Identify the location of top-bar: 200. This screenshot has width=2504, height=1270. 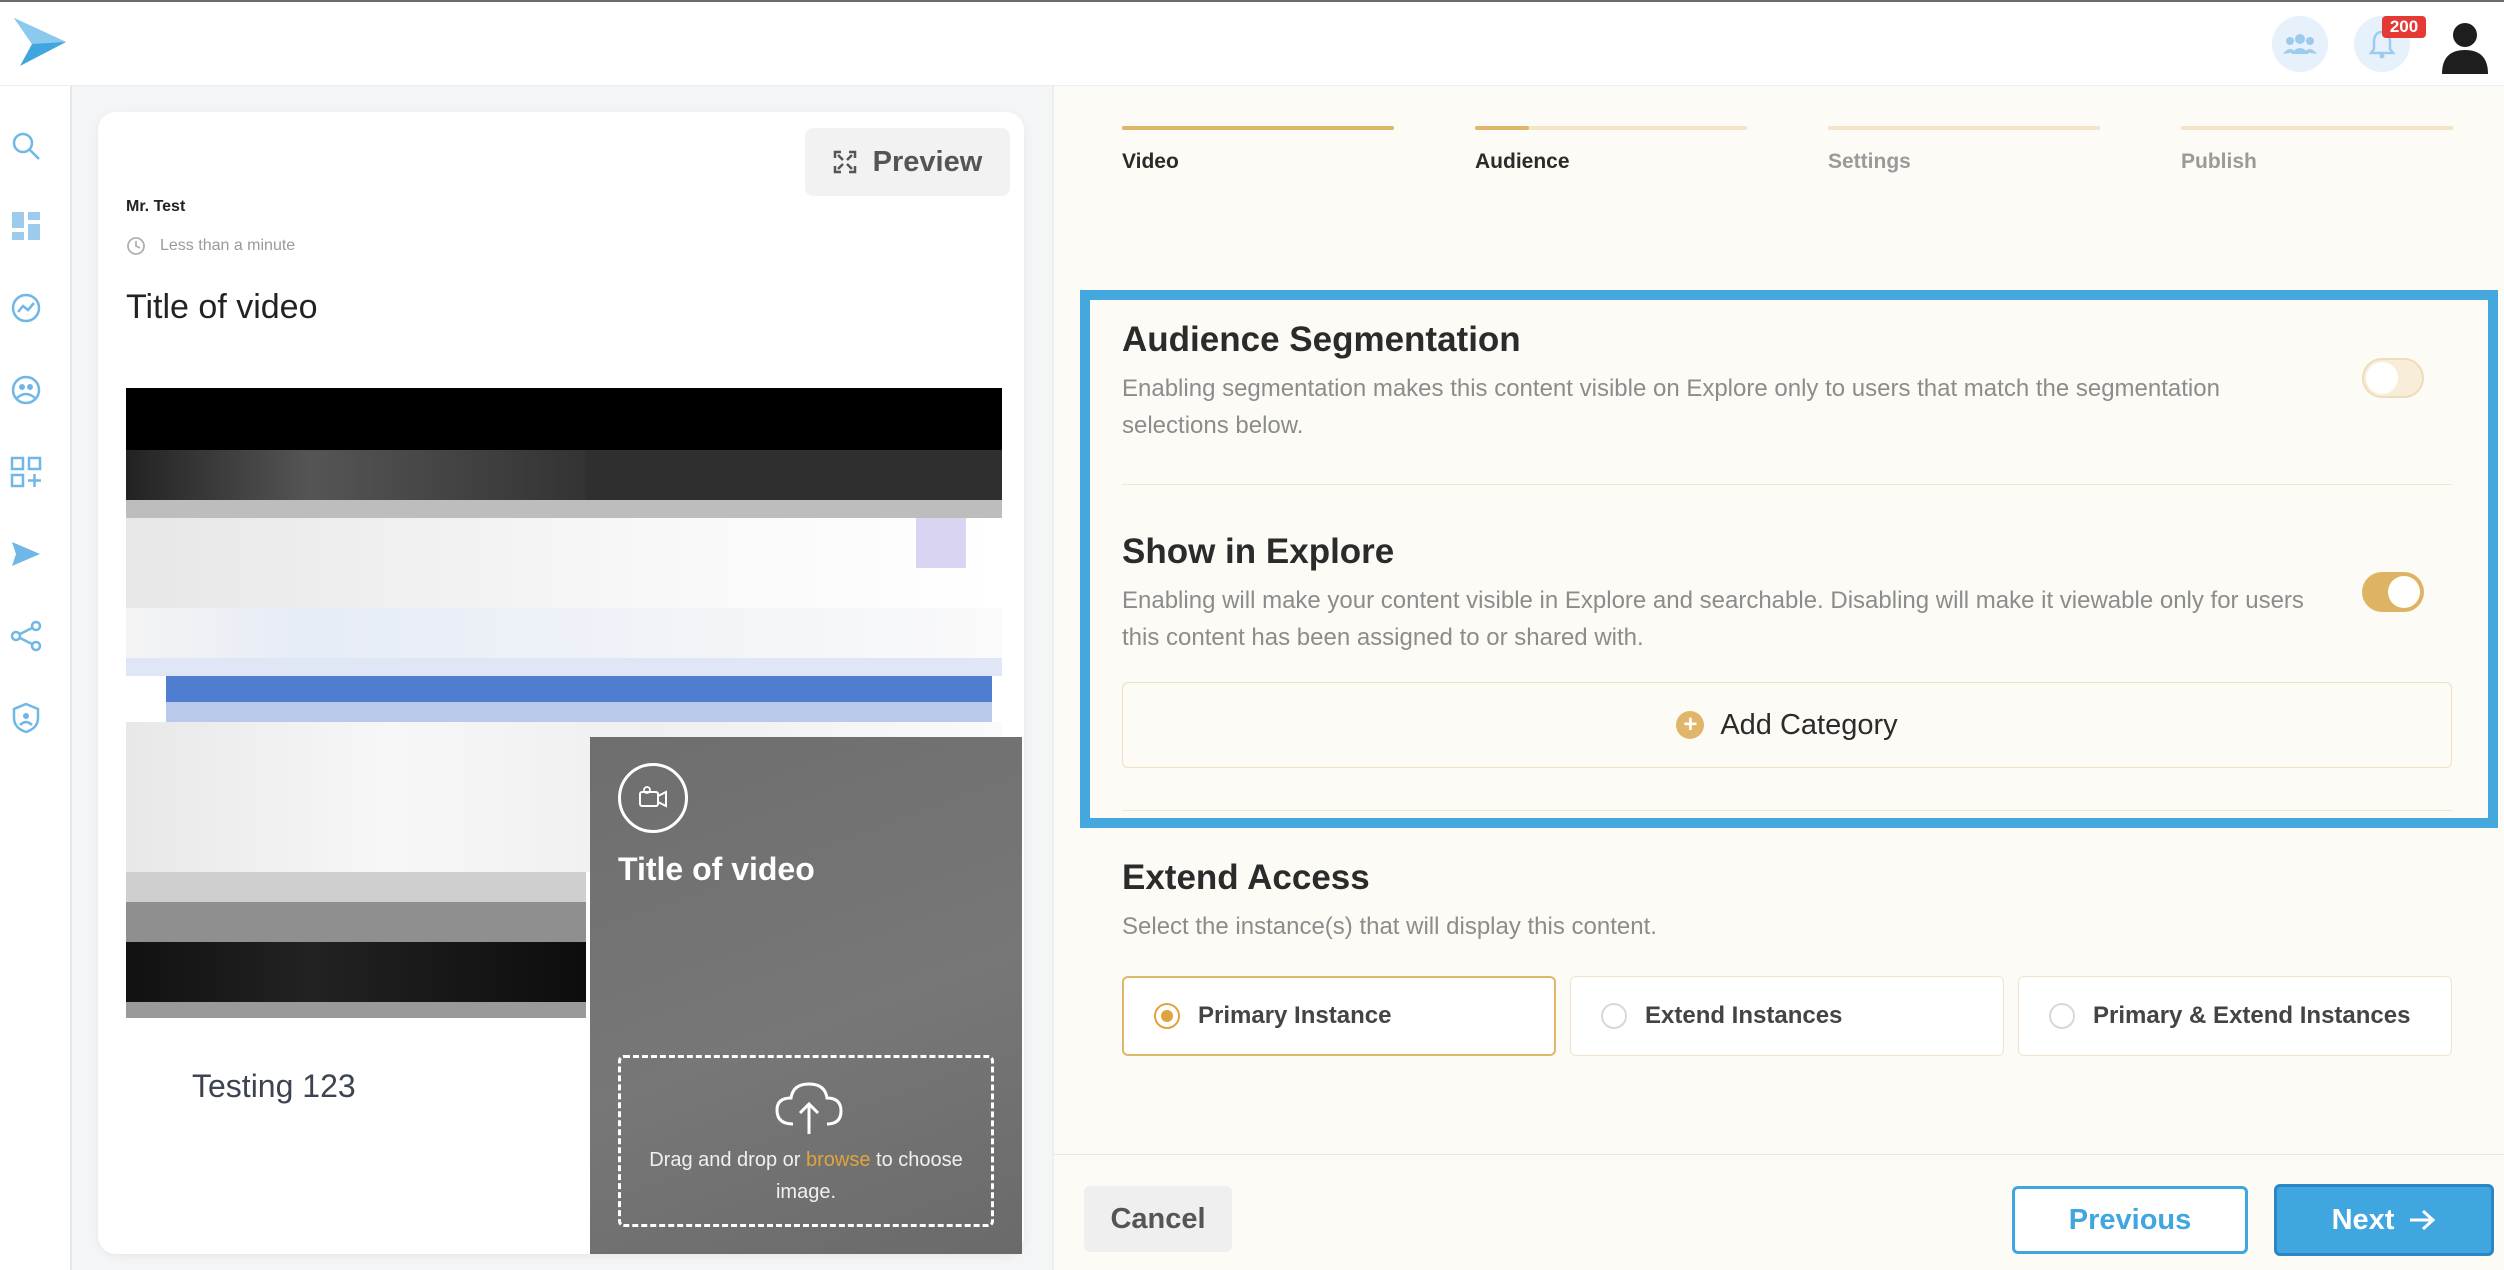
(1252, 44).